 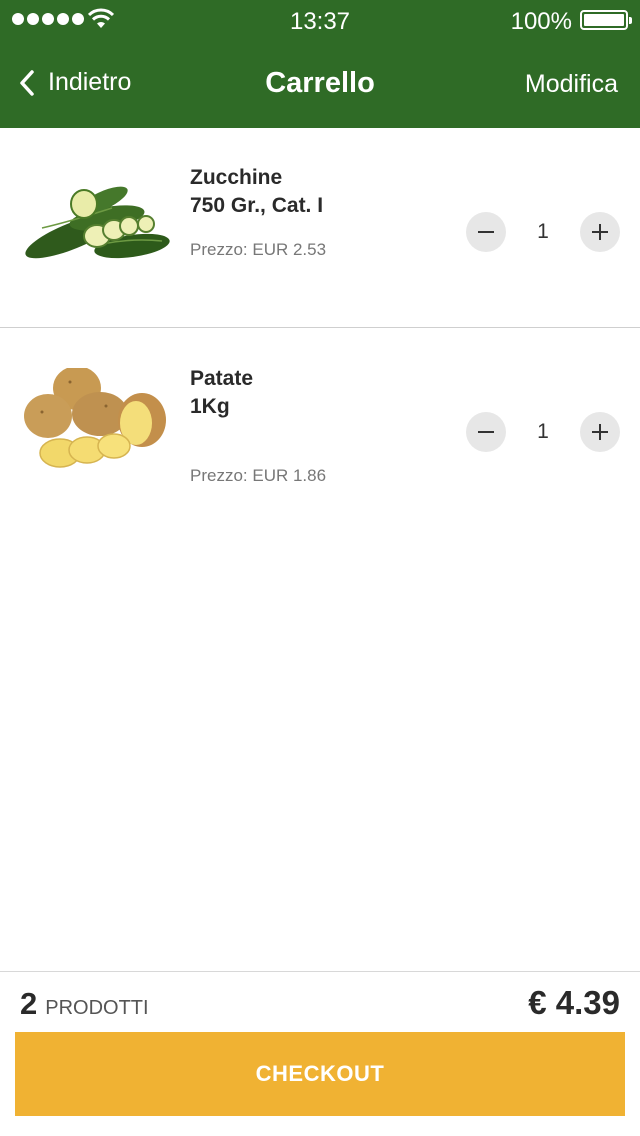 What do you see at coordinates (27, 82) in the screenshot?
I see `chevron-left-icon` at bounding box center [27, 82].